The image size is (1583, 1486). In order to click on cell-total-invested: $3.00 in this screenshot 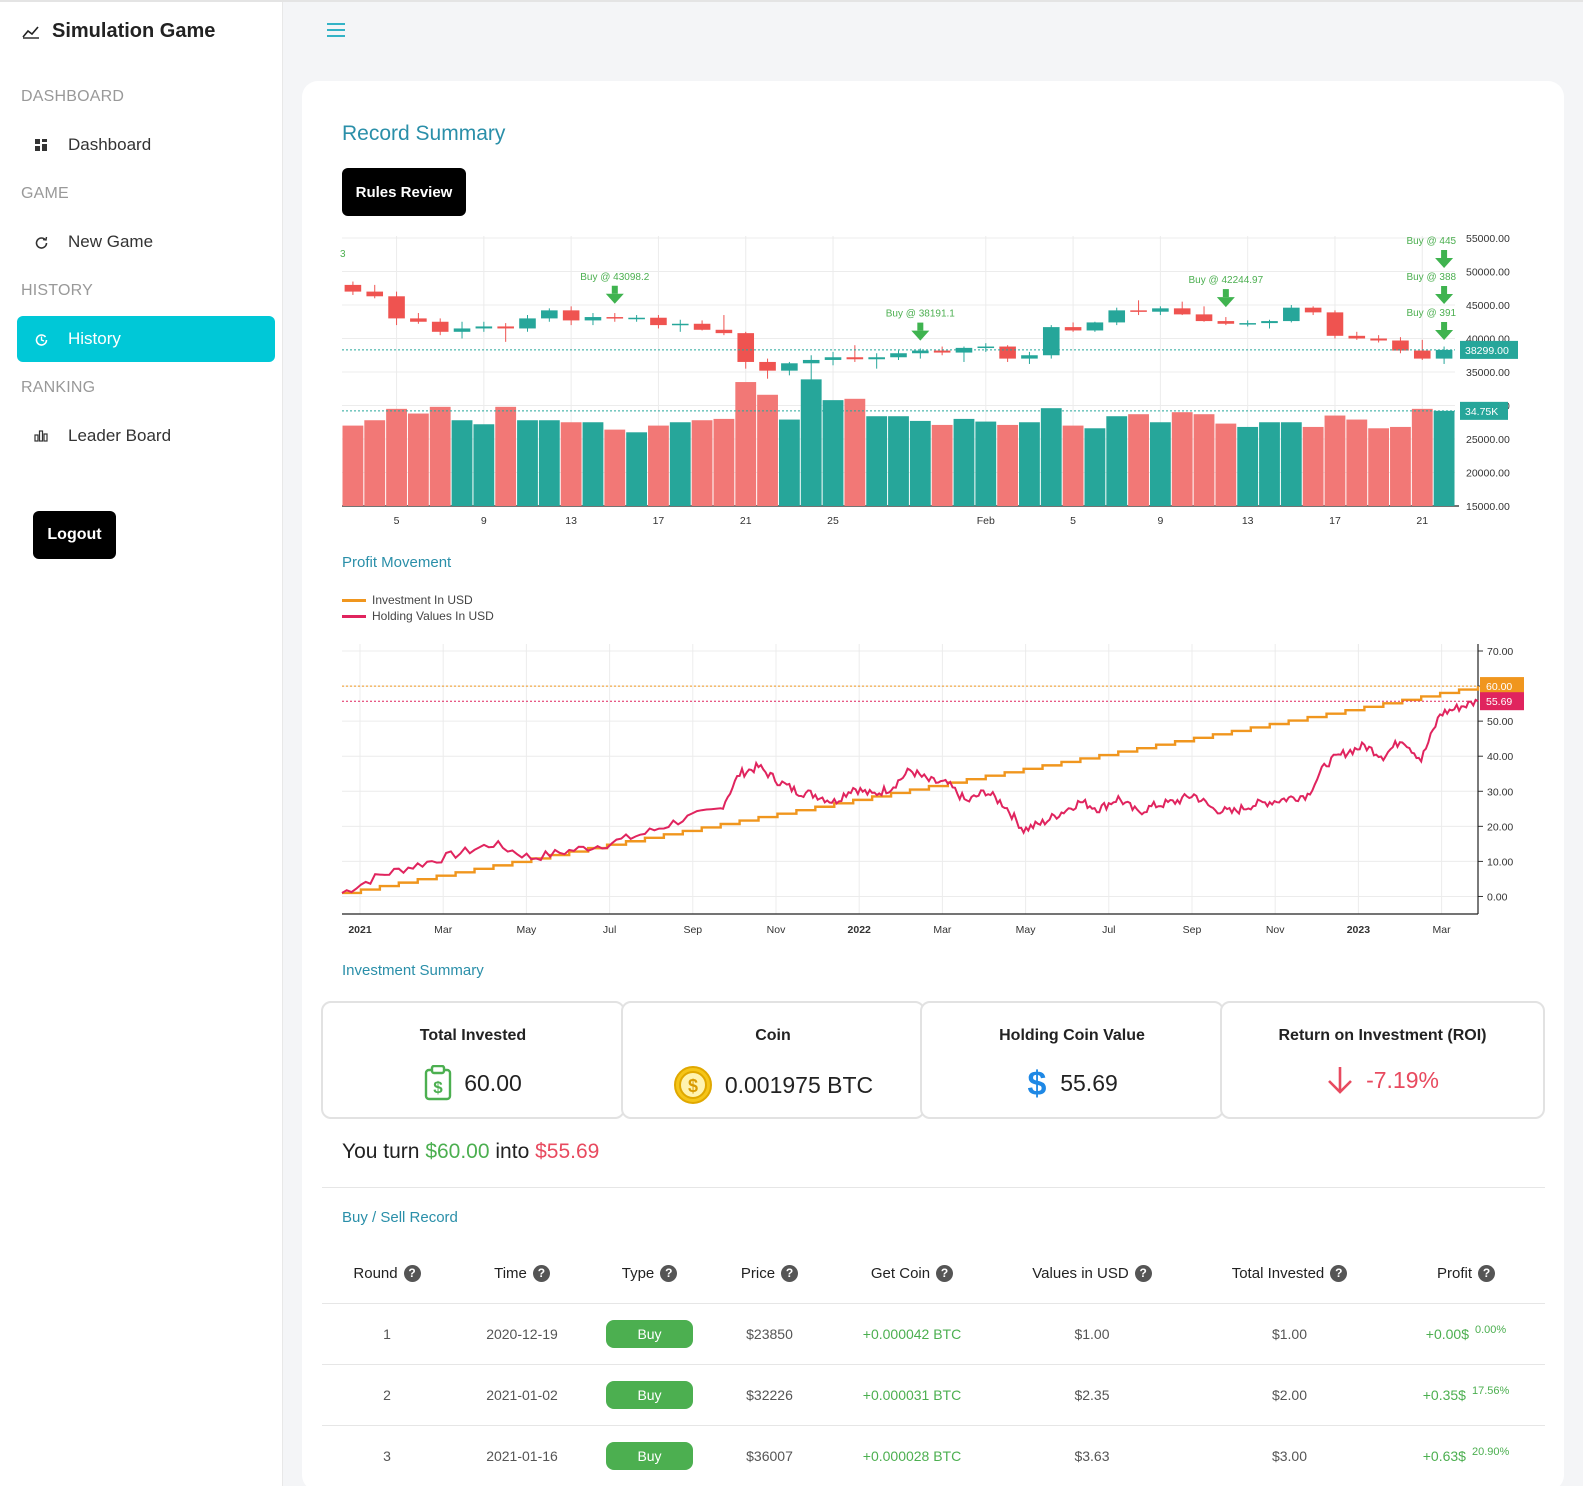, I will do `click(1289, 1456)`.